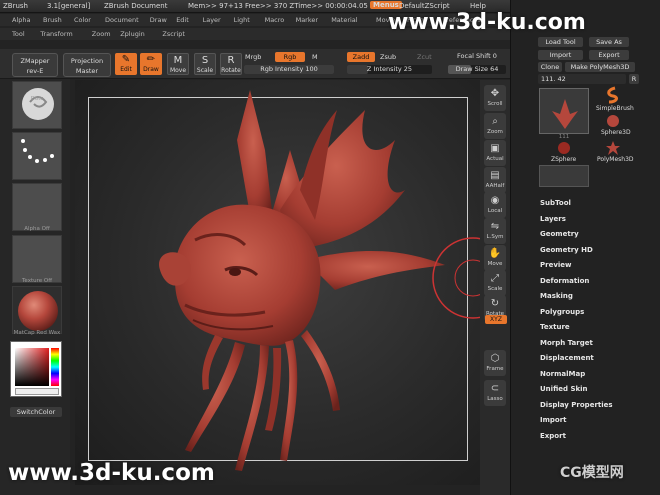 Image resolution: width=660 pixels, height=495 pixels. What do you see at coordinates (126, 64) in the screenshot?
I see `edit-mode-button: ✎ Edit` at bounding box center [126, 64].